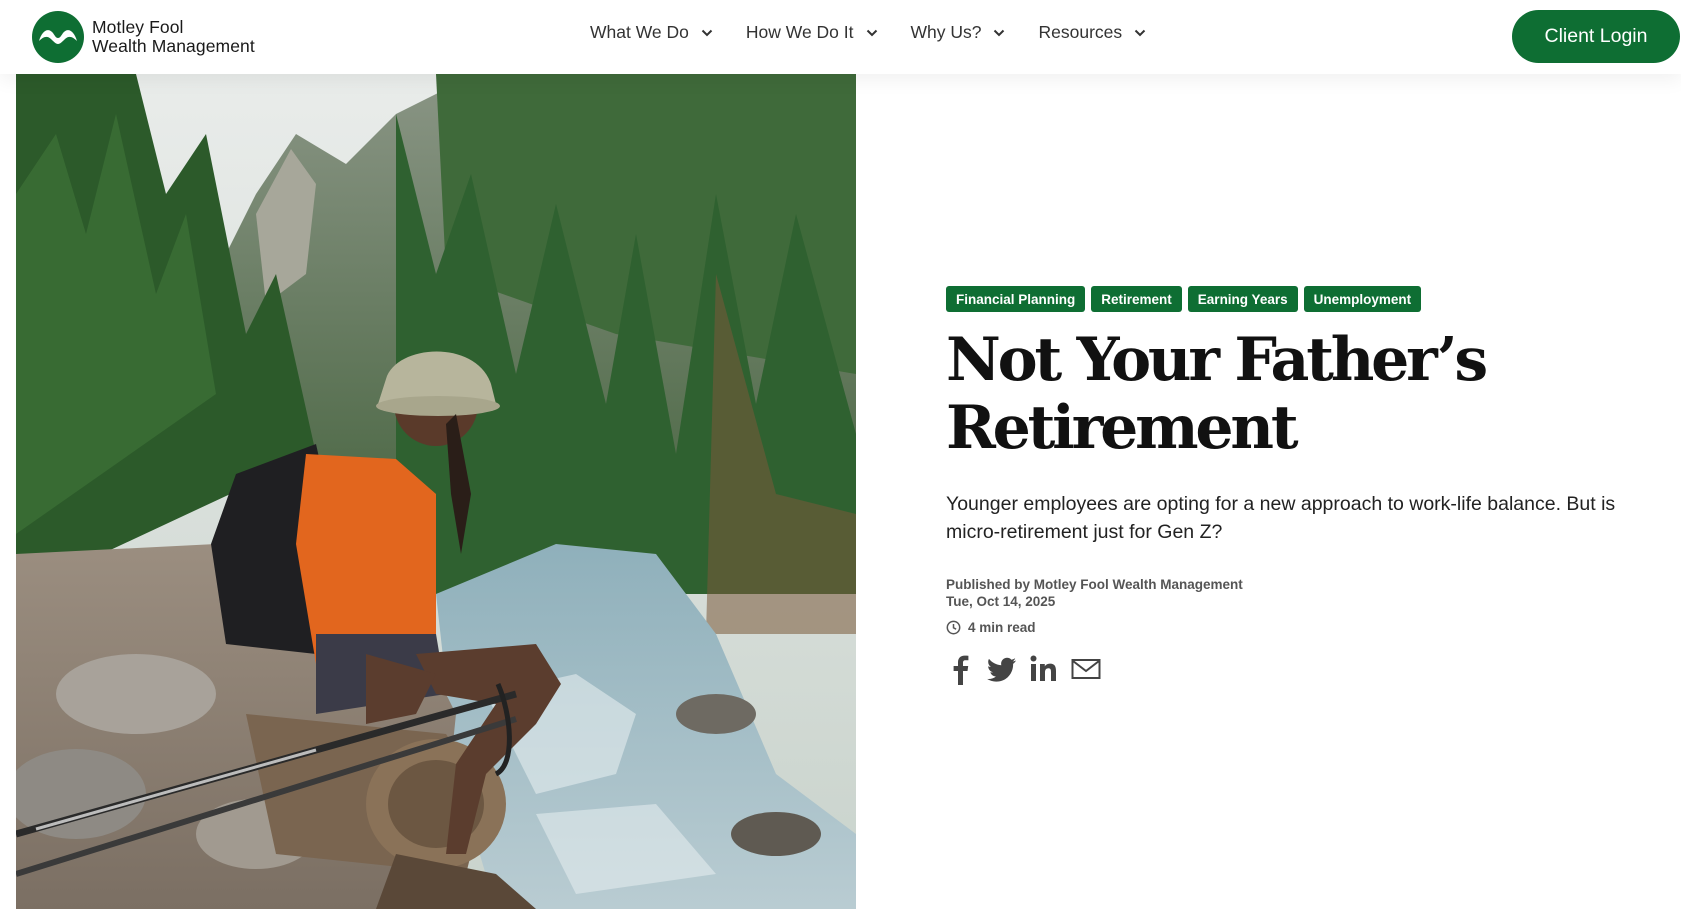 Image resolution: width=1681 pixels, height=909 pixels. I want to click on twitter-icon, so click(1002, 671).